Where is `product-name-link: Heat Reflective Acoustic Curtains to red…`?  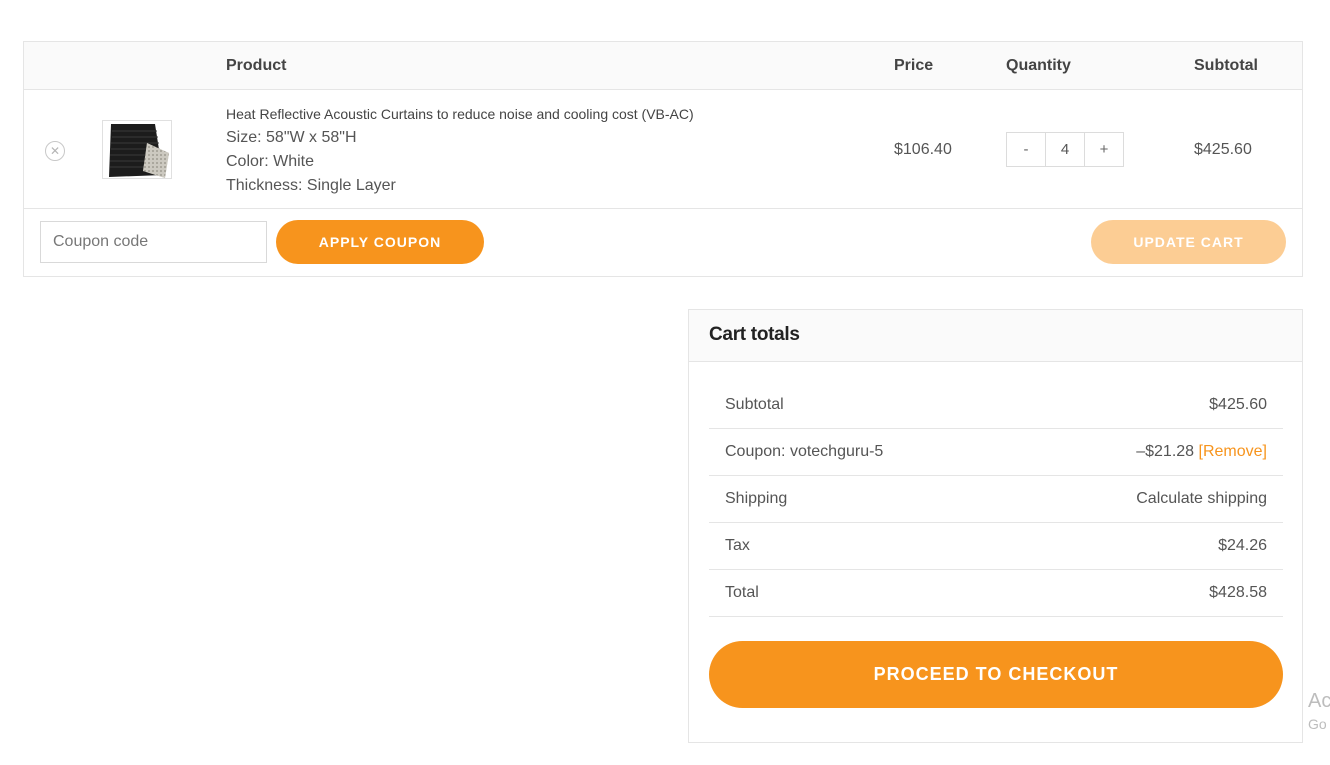
product-name-link: Heat Reflective Acoustic Curtains to red… is located at coordinates (460, 114).